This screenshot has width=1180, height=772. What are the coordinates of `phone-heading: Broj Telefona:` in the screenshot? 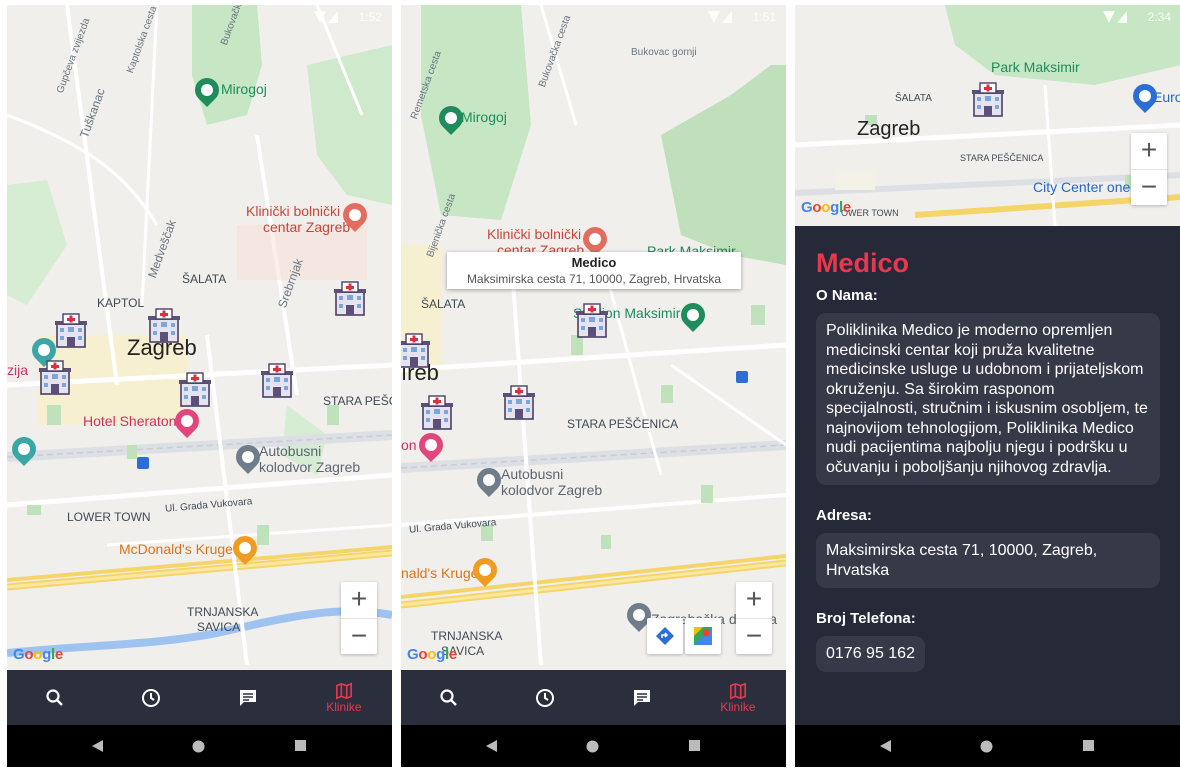 It's located at (866, 618).